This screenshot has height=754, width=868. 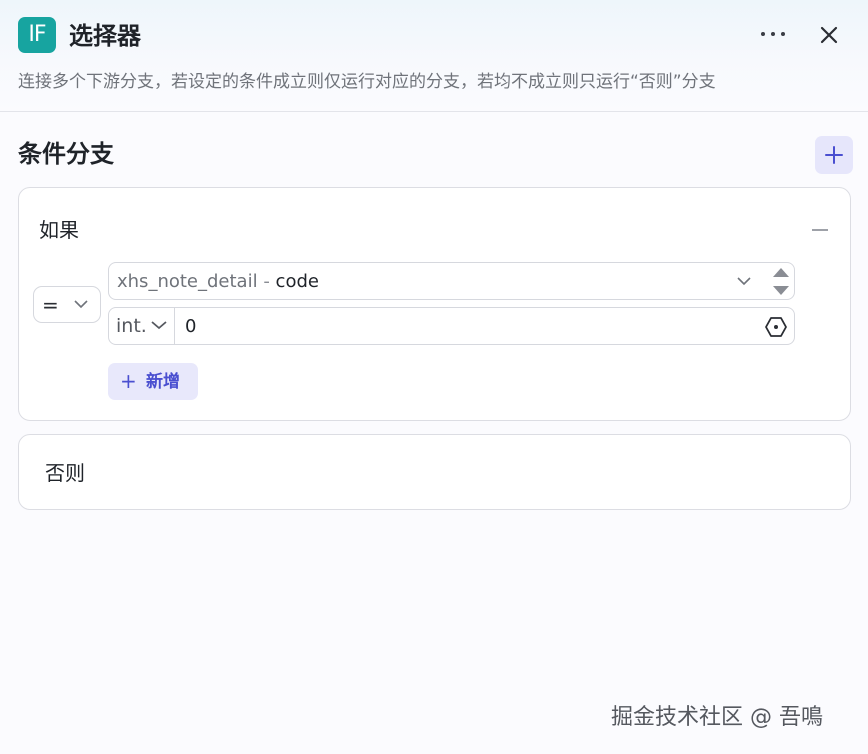 I want to click on value-field: int., so click(x=451, y=326).